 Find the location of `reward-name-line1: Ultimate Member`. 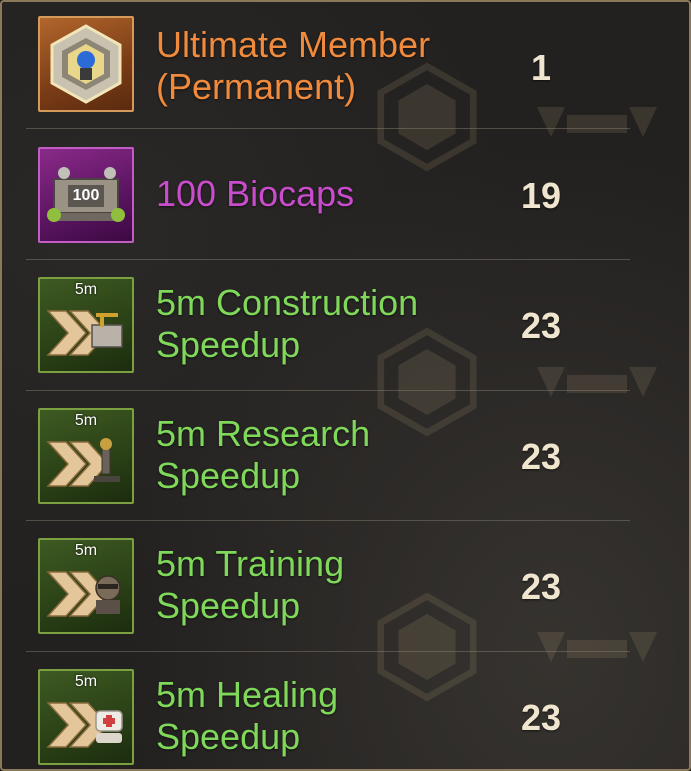

reward-name-line1: Ultimate Member is located at coordinates (293, 44).